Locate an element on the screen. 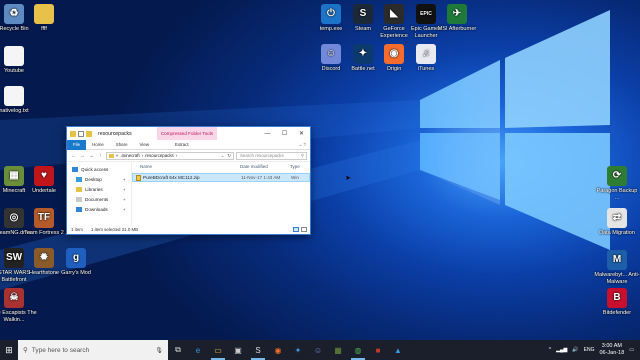 The height and width of the screenshot is (360, 640). up-icon: ↑ is located at coordinates (100, 156).